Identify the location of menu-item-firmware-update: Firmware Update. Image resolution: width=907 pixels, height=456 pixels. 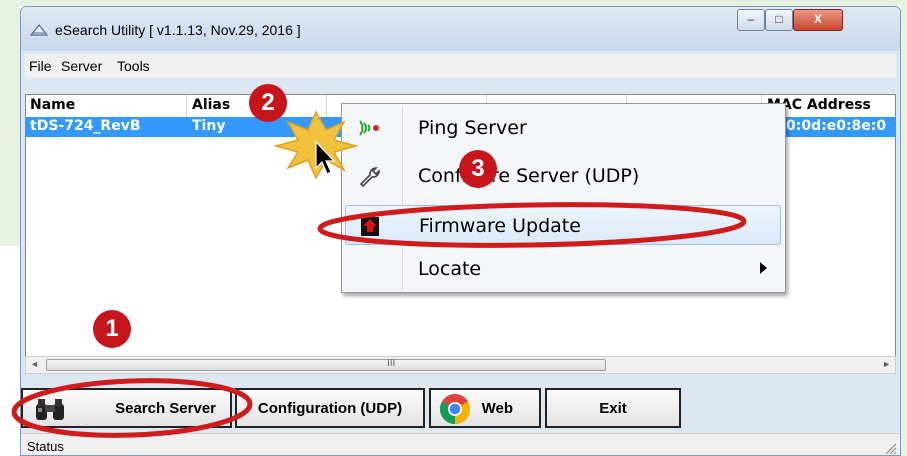
(563, 225).